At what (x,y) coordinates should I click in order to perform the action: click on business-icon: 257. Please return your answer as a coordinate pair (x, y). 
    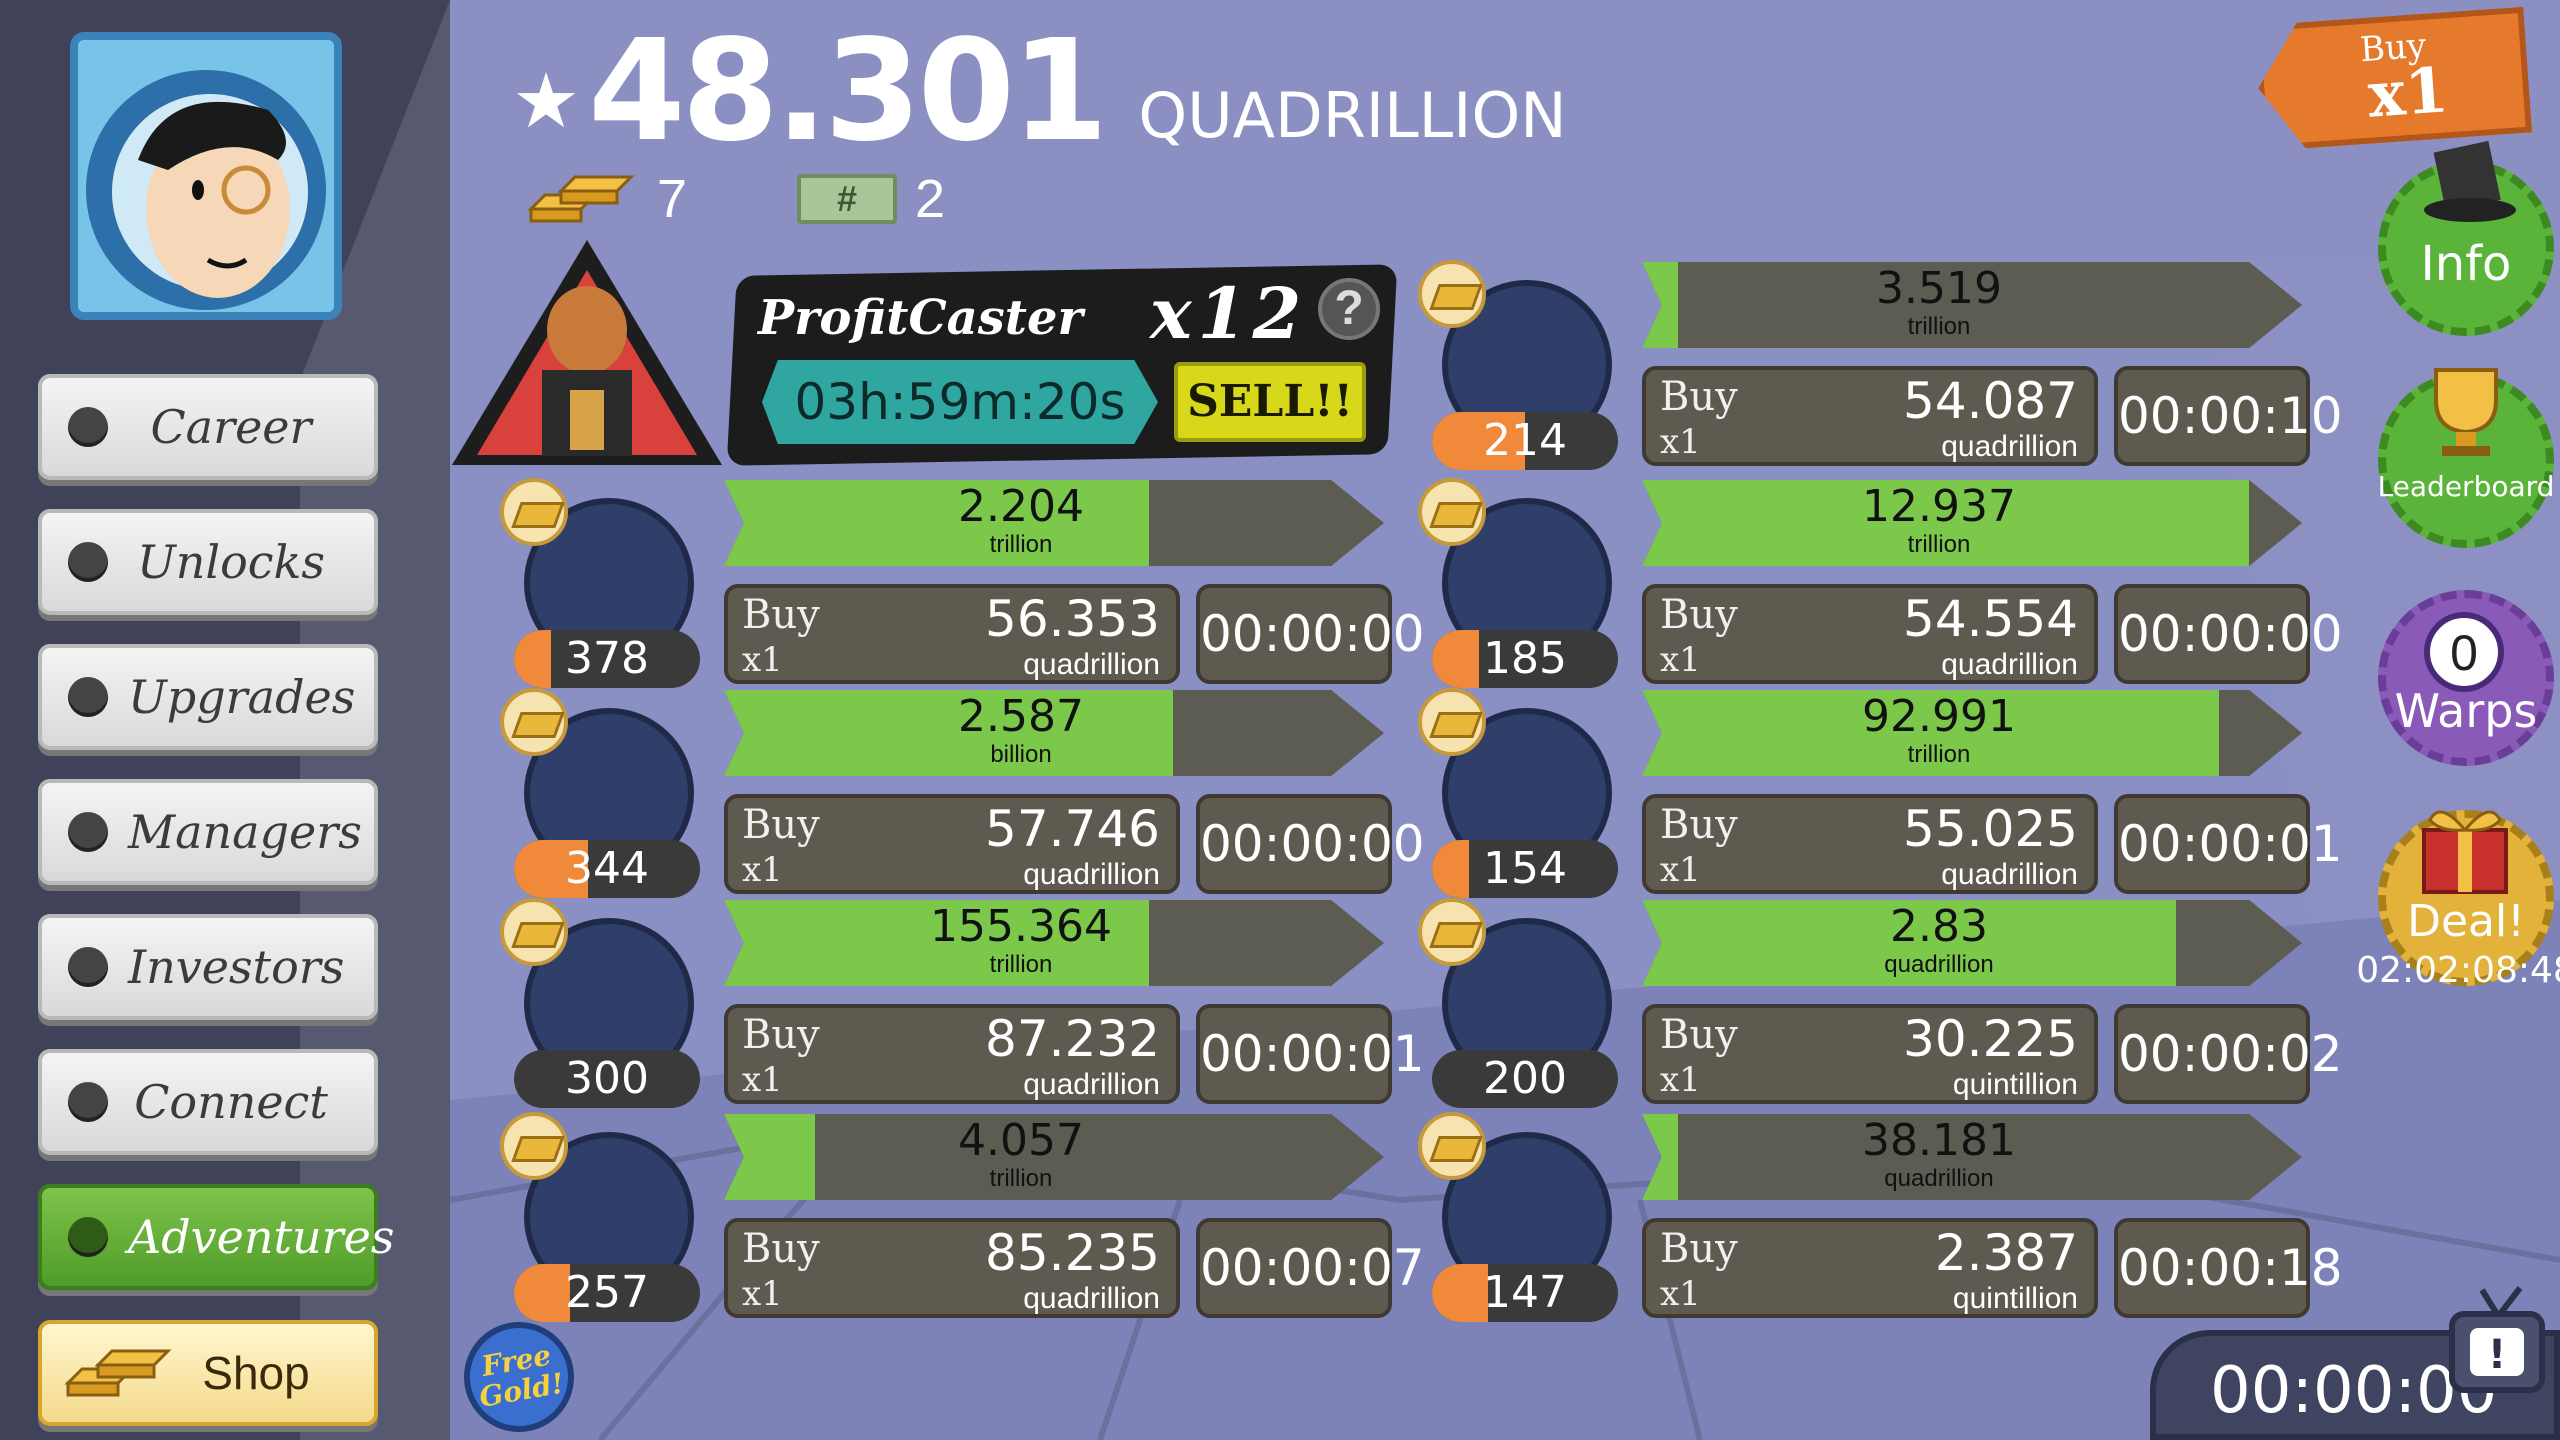
    Looking at the image, I should click on (603, 1217).